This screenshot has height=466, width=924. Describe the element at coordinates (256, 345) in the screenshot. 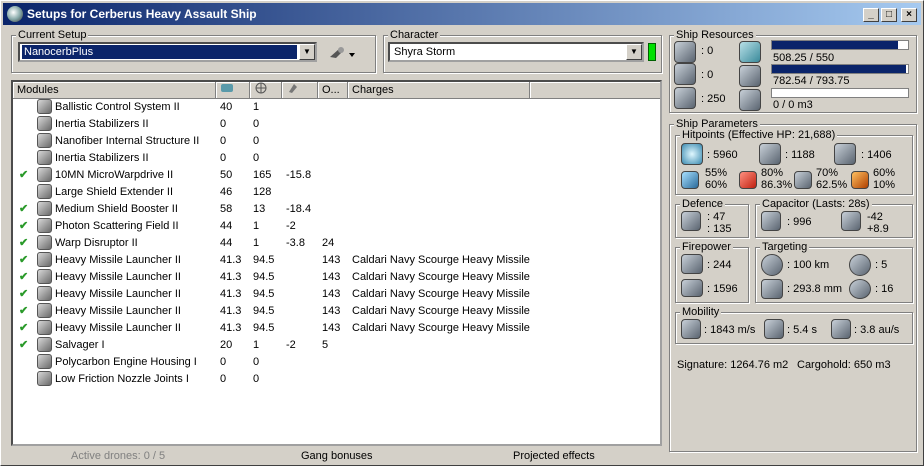

I see `module-powergrid: 1` at that location.